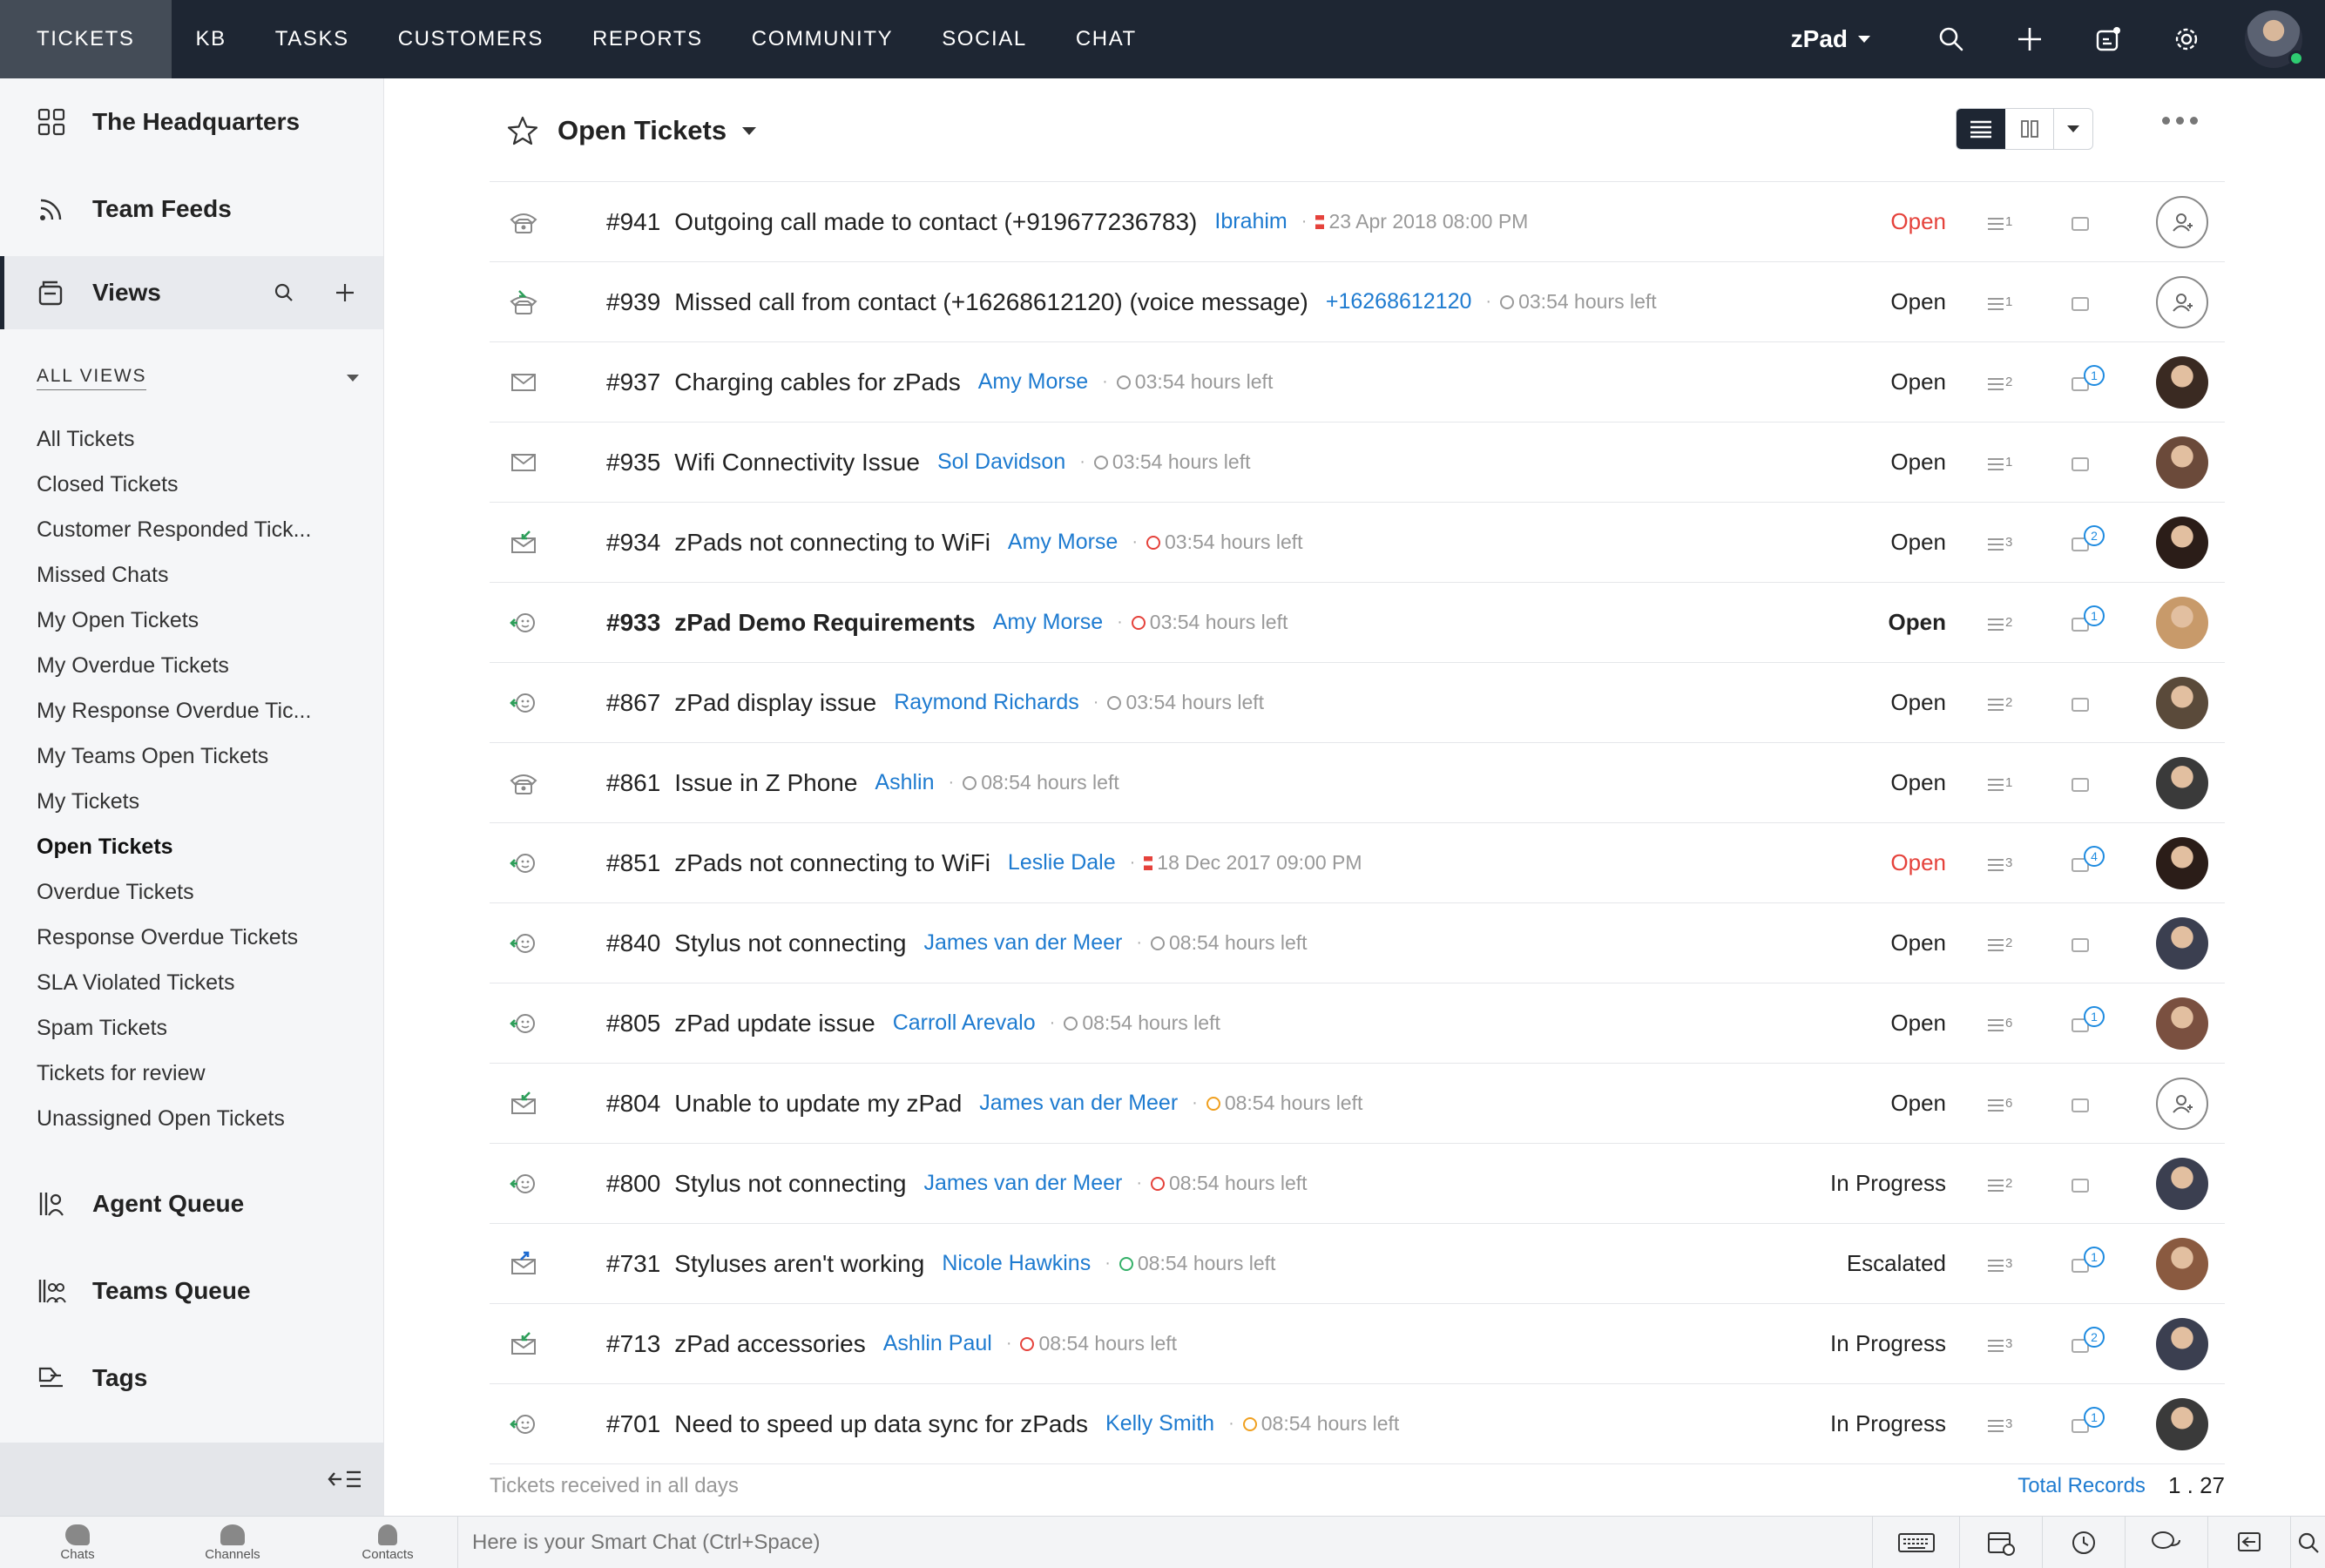  I want to click on contact-link: Kelly Smith, so click(1159, 1423).